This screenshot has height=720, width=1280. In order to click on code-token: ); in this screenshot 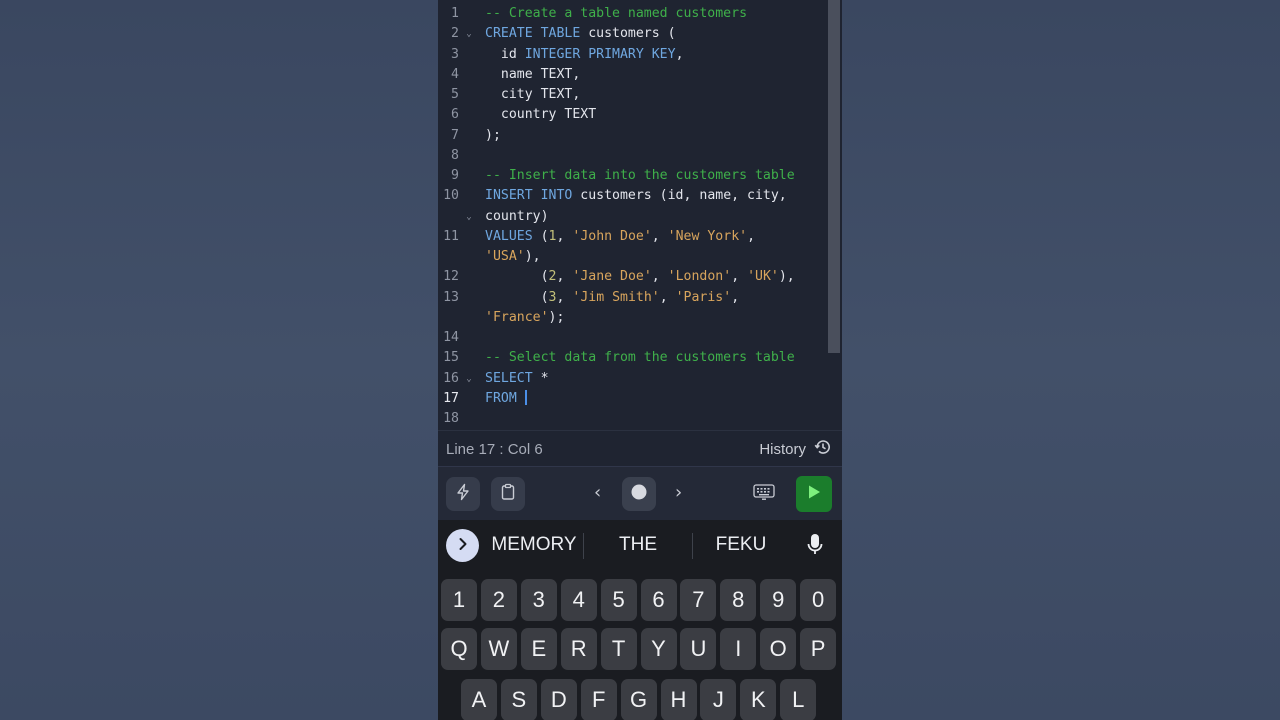, I will do `click(556, 317)`.